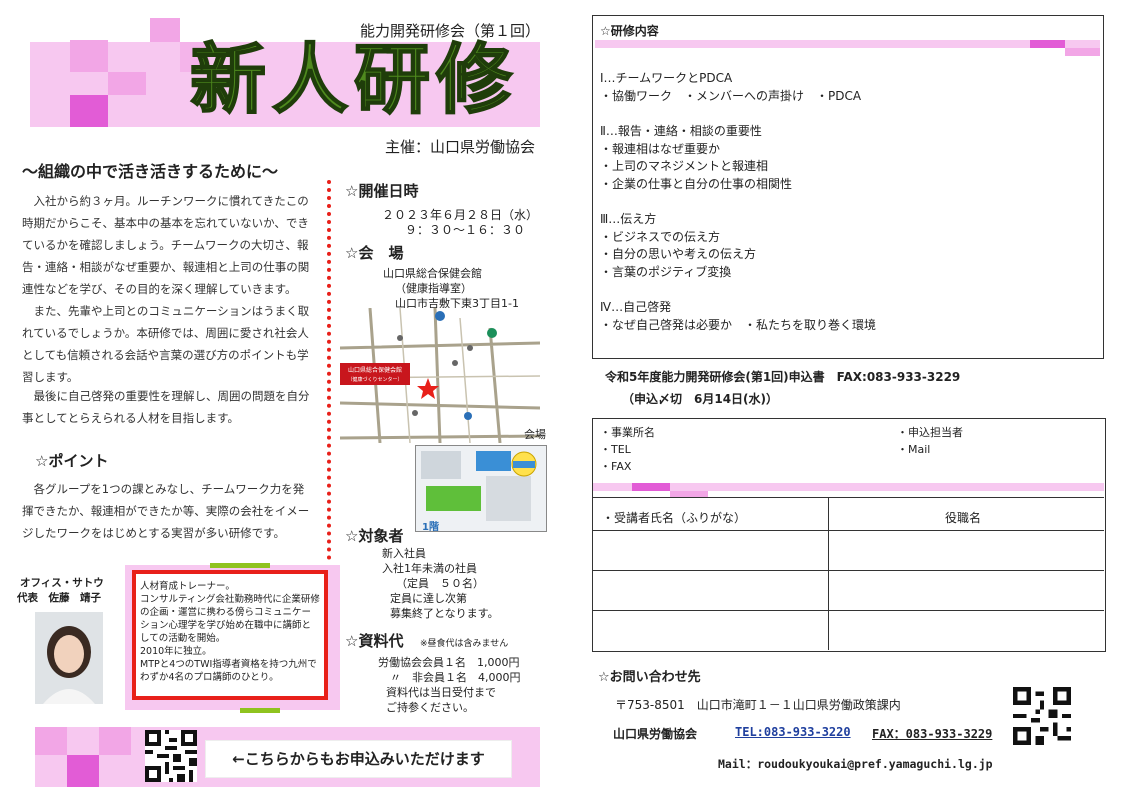  I want to click on section-item: ・上司のマネジメントと報連相, so click(684, 166).